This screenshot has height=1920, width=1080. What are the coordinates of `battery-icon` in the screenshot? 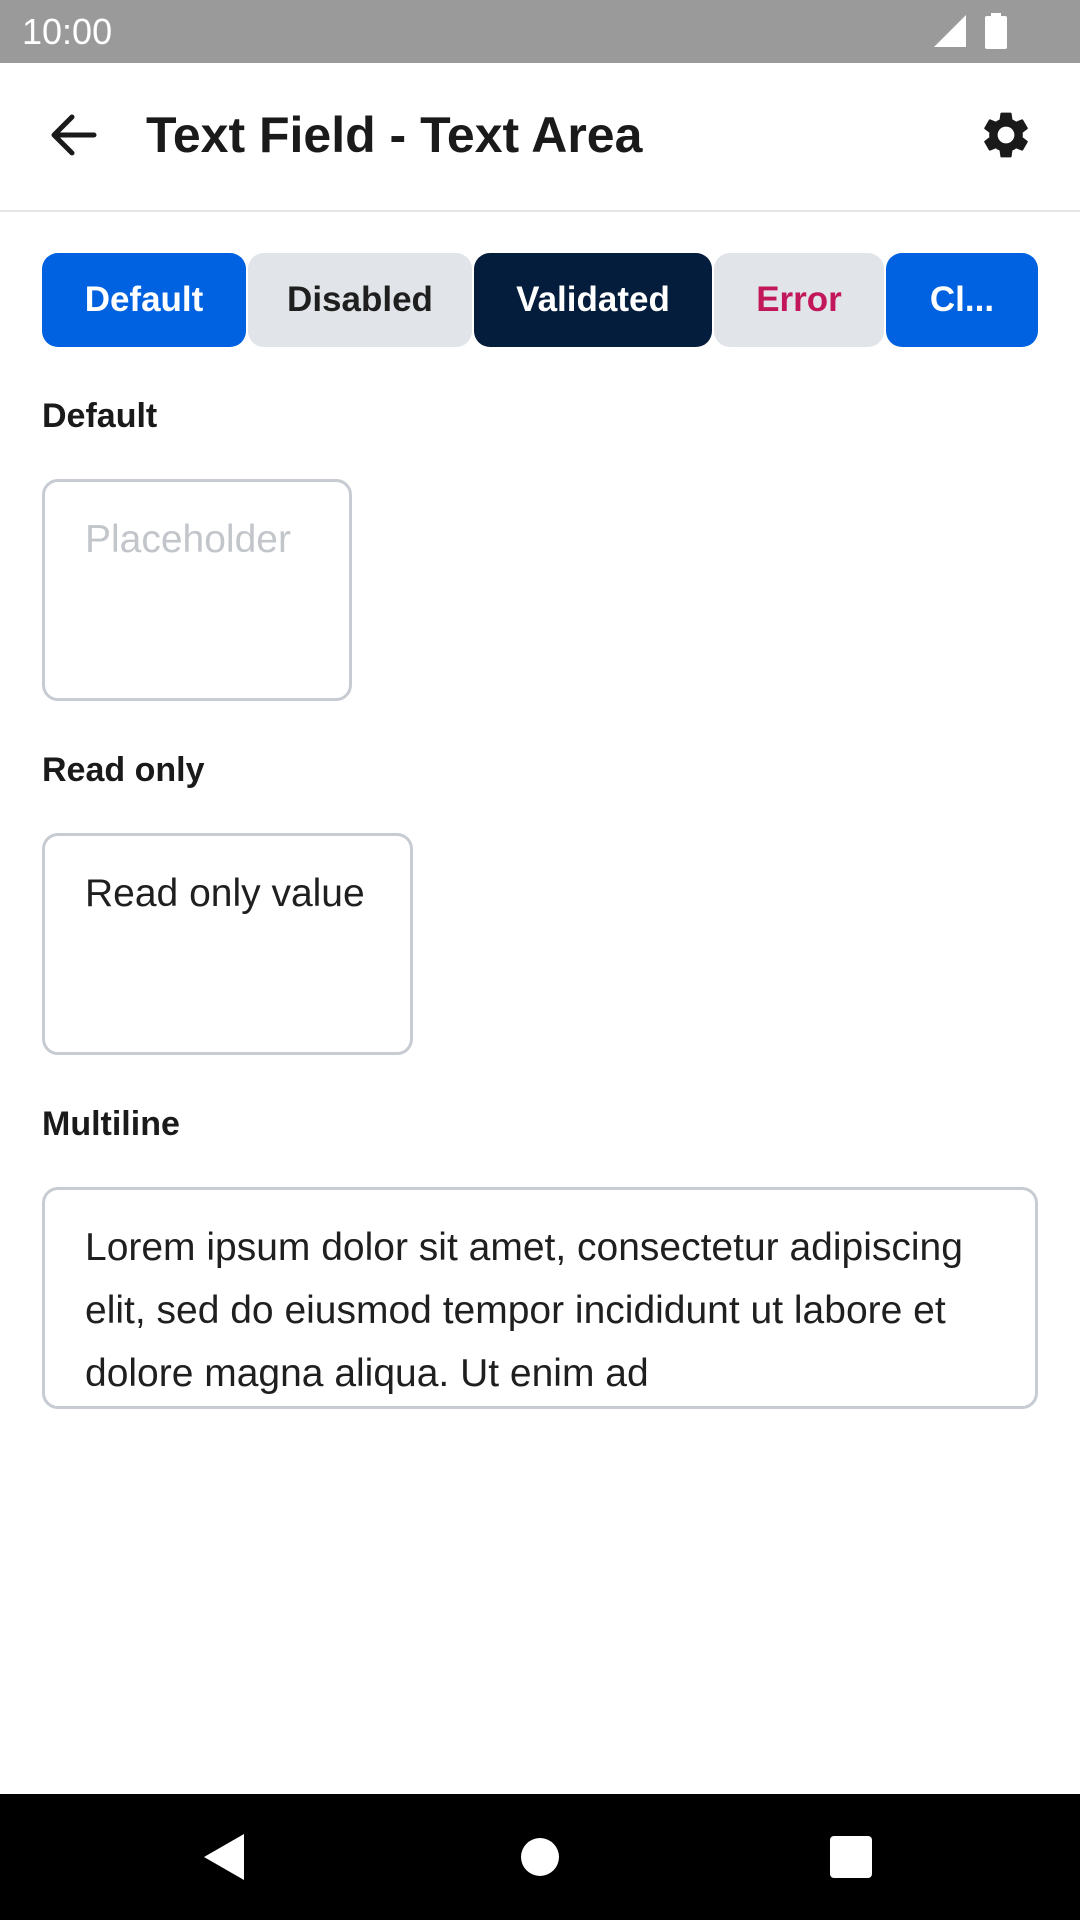 It's located at (996, 31).